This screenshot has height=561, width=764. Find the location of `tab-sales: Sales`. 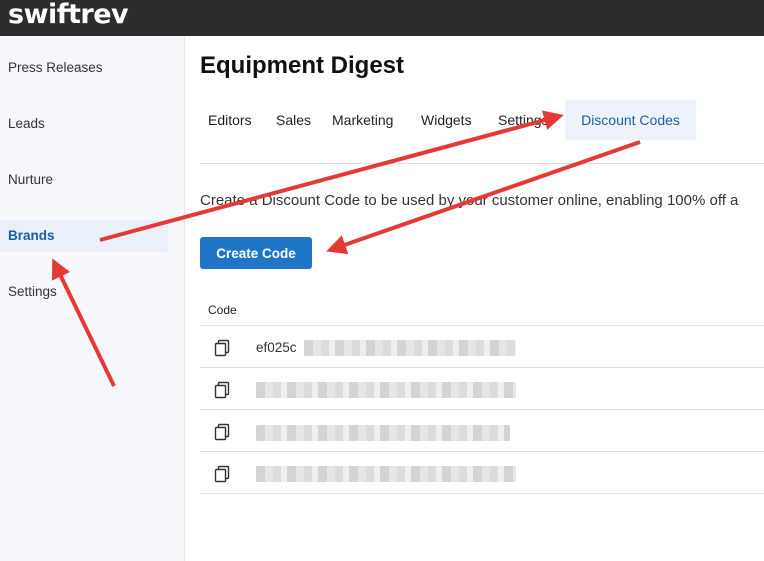

tab-sales: Sales is located at coordinates (293, 120).